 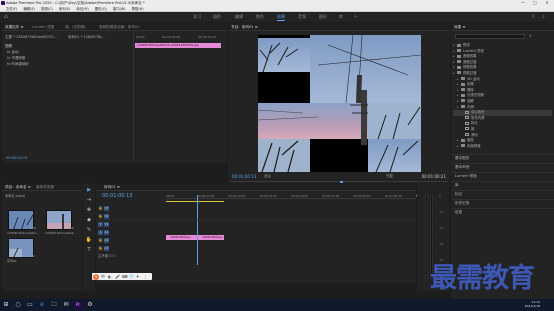 I want to click on track-a2: 🔒 A2, so click(x=104, y=240).